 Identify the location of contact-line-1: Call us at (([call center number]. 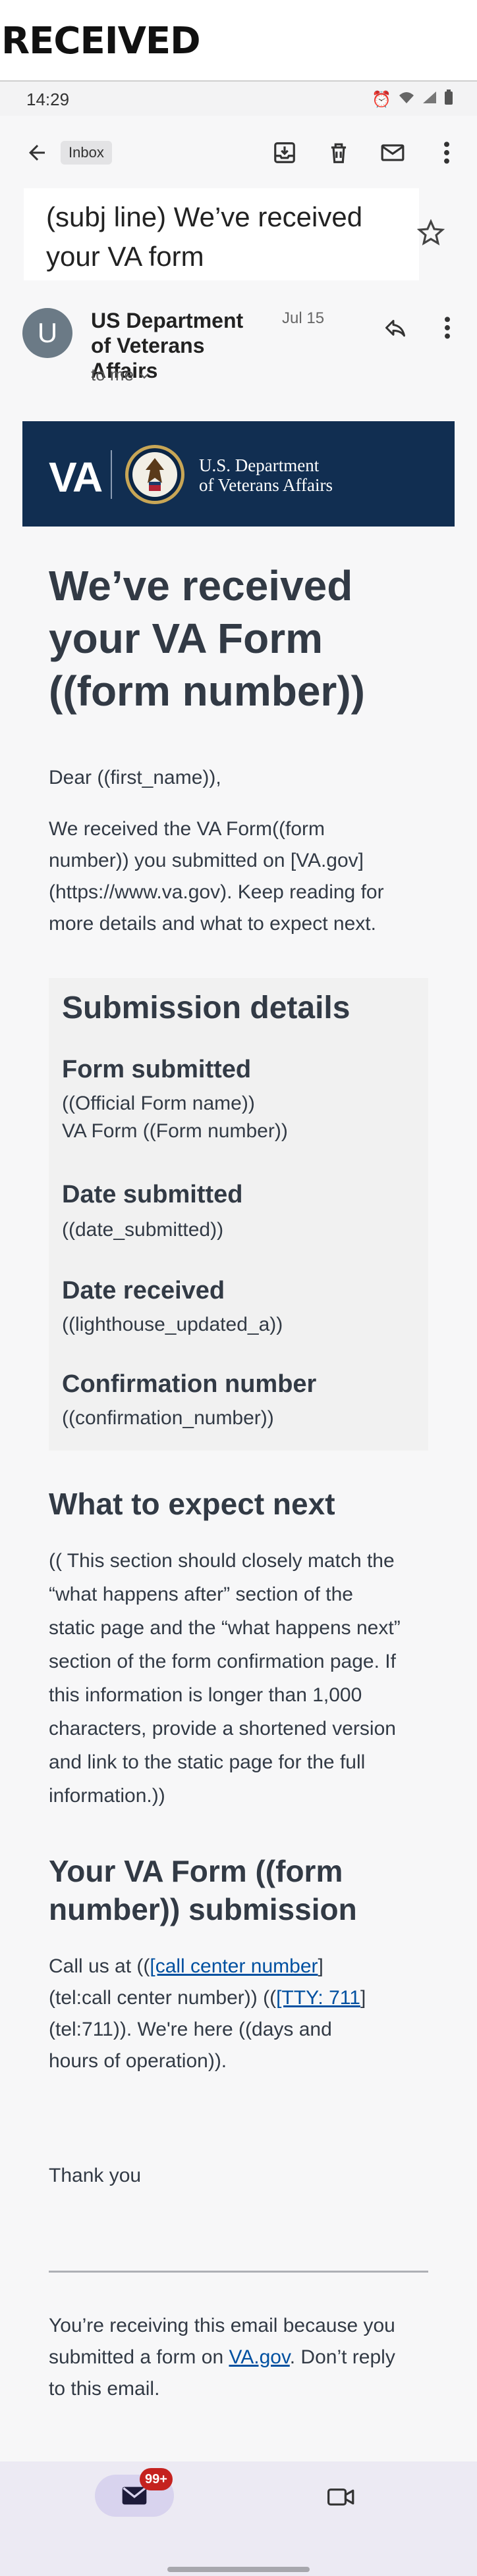
(243, 1966).